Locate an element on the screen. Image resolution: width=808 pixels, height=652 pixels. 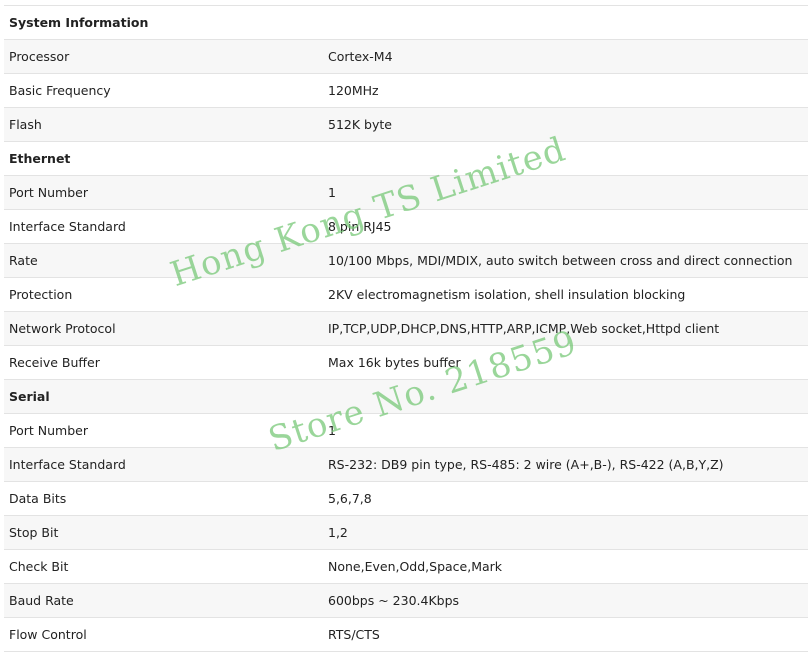
table-row: Interface Standard 8 pin RJ45 is located at coordinates (406, 227).